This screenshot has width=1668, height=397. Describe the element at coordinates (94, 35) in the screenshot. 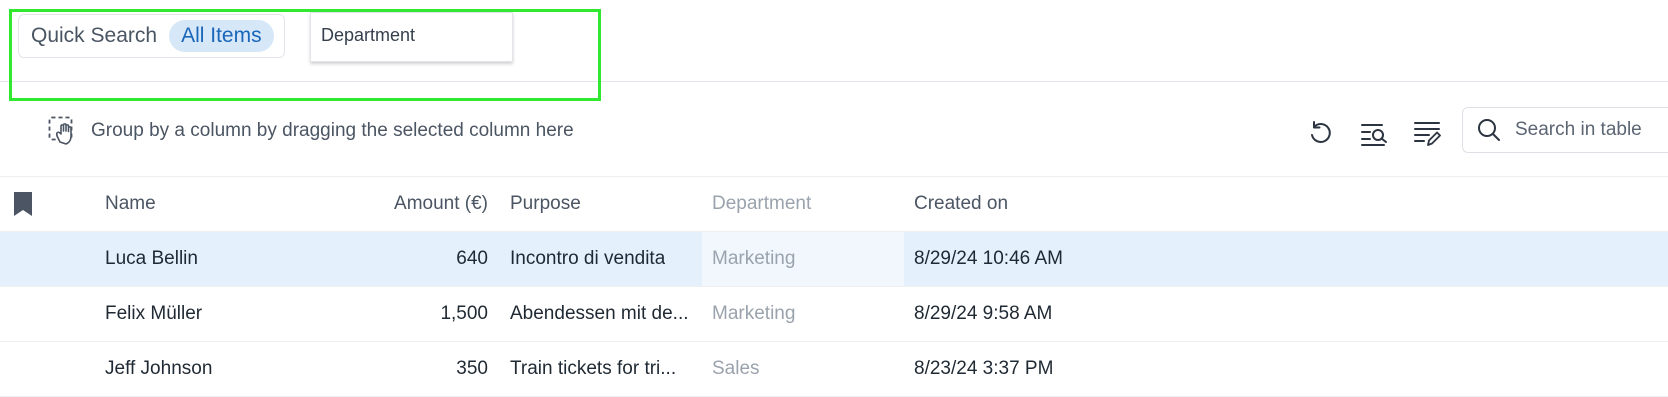

I see `quick-search-label: Quick Search` at that location.